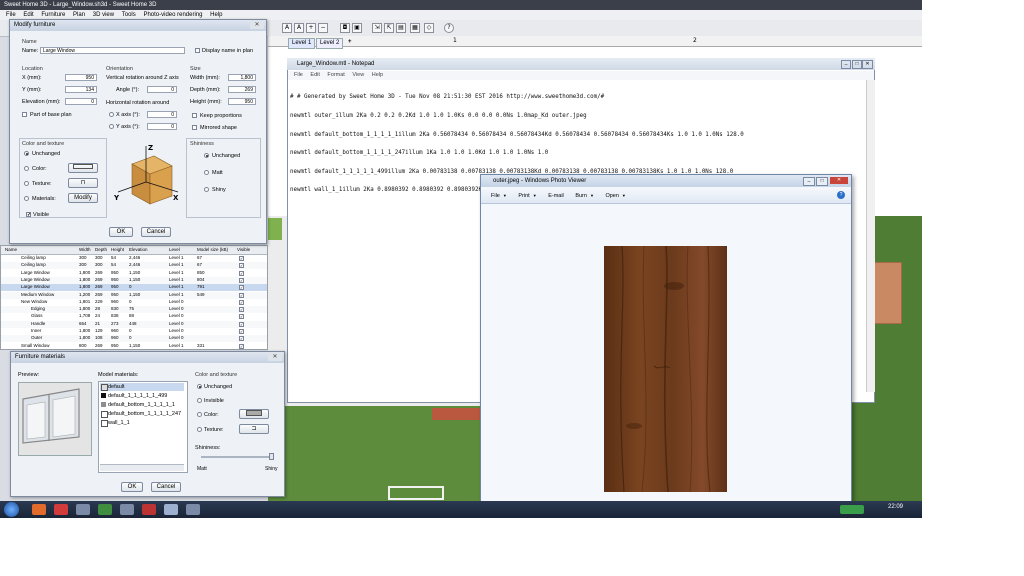 This screenshot has width=1024, height=576. I want to click on base-plan-checkbox, so click(24, 114).